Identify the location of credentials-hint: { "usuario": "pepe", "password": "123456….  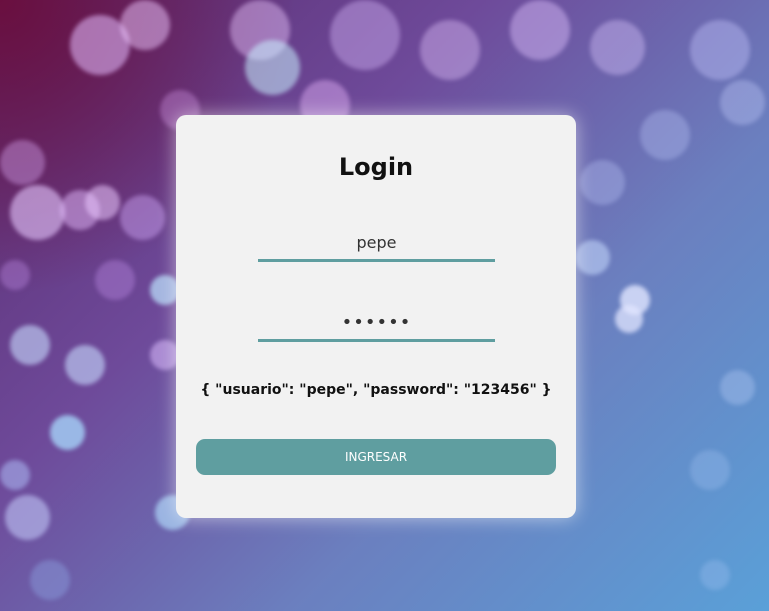
(376, 390).